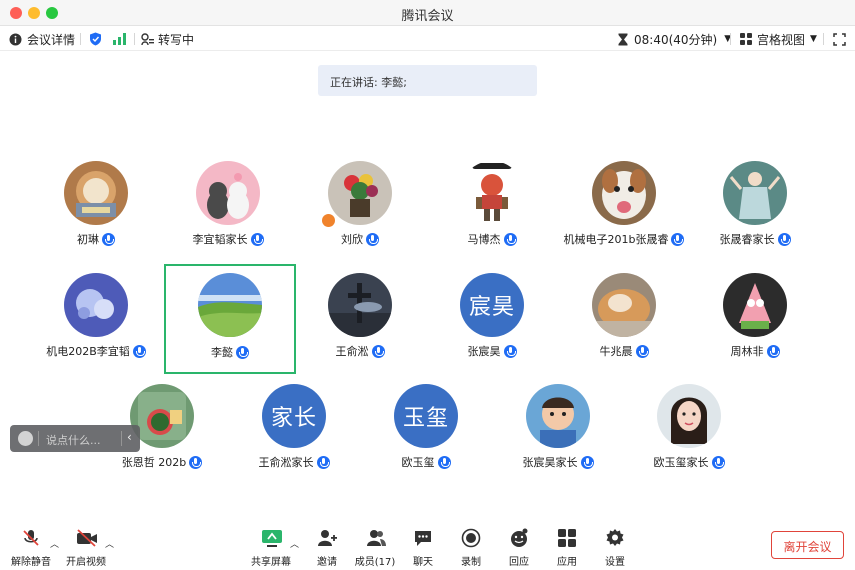 This screenshot has width=855, height=570. I want to click on participant-name-row: 马博杰, so click(492, 239).